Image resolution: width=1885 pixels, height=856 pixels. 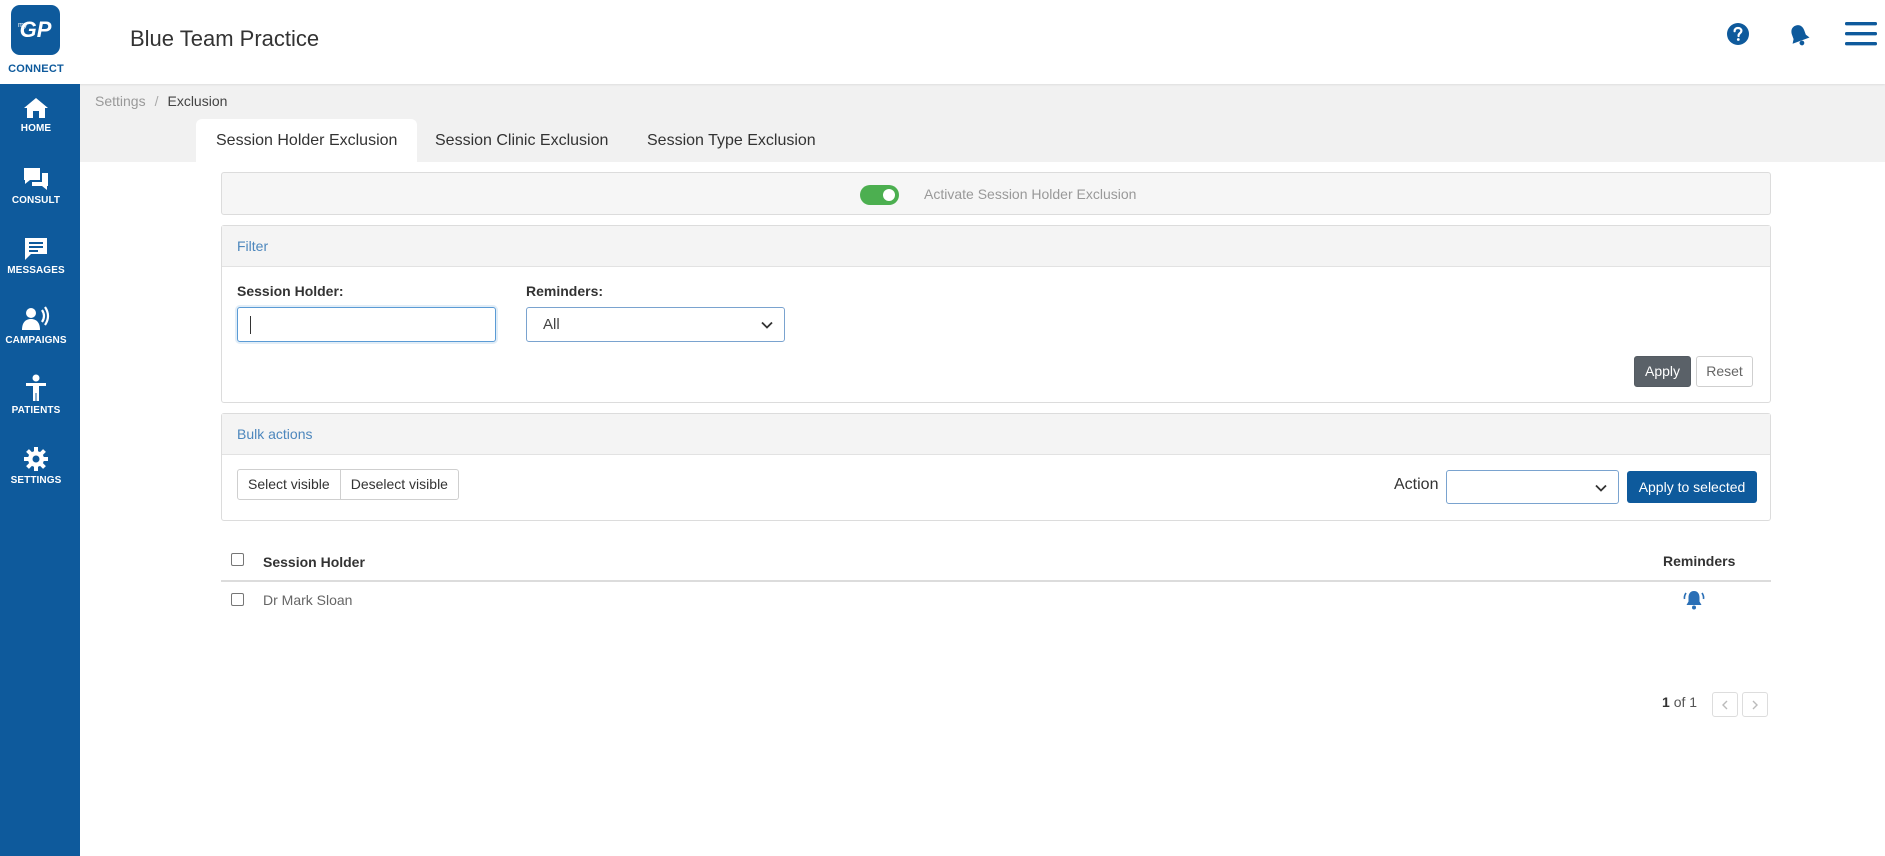 What do you see at coordinates (237, 599) in the screenshot?
I see `row-checkbox` at bounding box center [237, 599].